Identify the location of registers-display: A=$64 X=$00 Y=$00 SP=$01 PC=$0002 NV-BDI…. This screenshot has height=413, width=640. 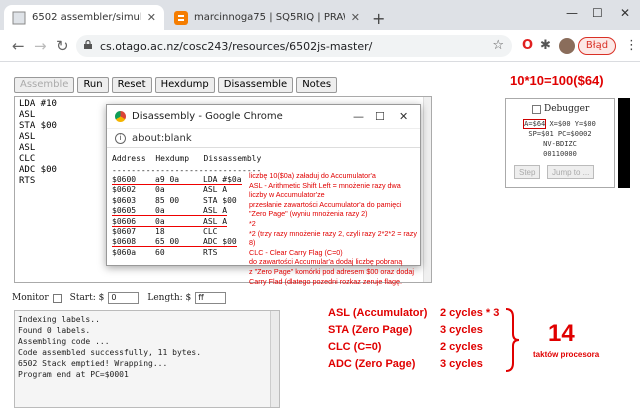
(560, 139).